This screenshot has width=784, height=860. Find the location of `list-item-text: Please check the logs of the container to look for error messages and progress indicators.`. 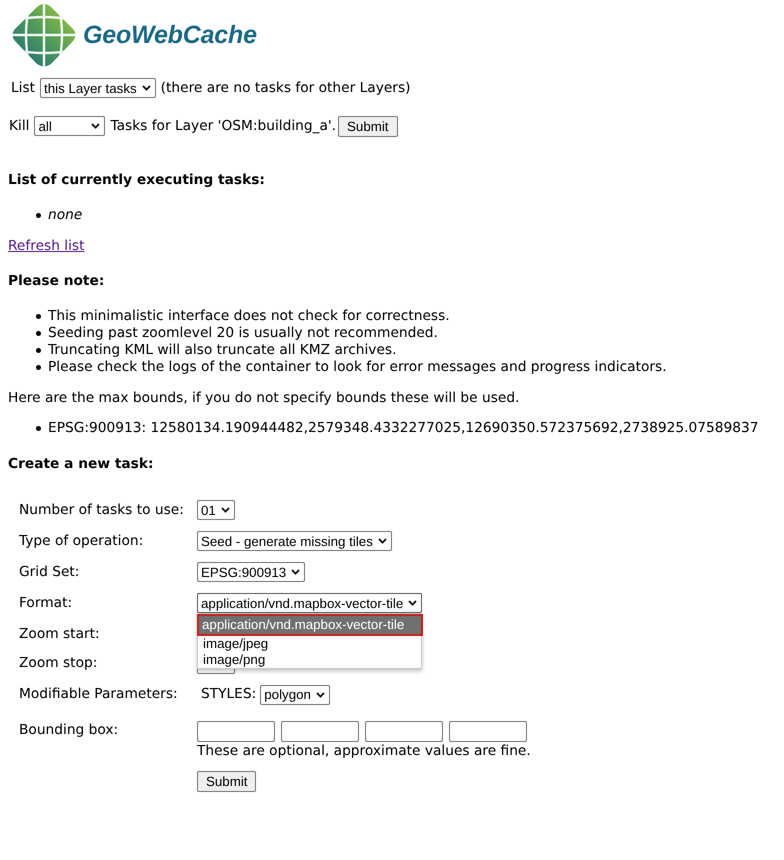

list-item-text: Please check the logs of the container to look for error messages and progress indicators. is located at coordinates (357, 367).